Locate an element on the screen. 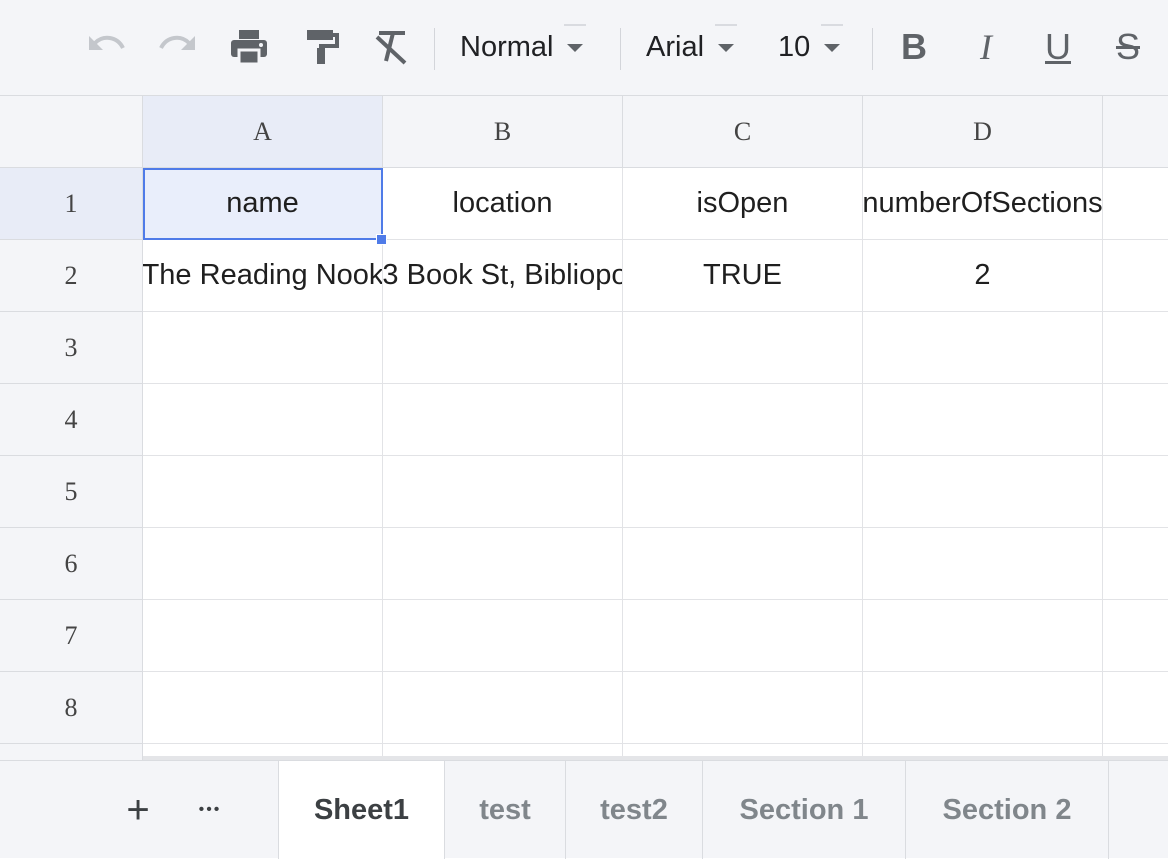 The height and width of the screenshot is (859, 1168). tab-label: Sheet1 is located at coordinates (361, 809).